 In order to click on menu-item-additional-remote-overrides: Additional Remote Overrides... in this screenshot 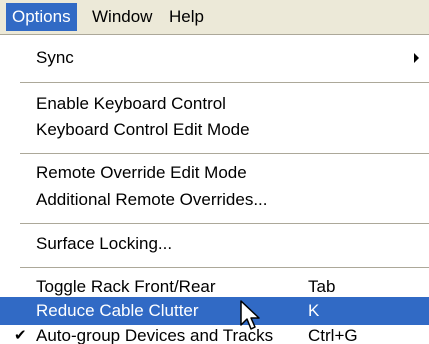, I will do `click(214, 200)`.